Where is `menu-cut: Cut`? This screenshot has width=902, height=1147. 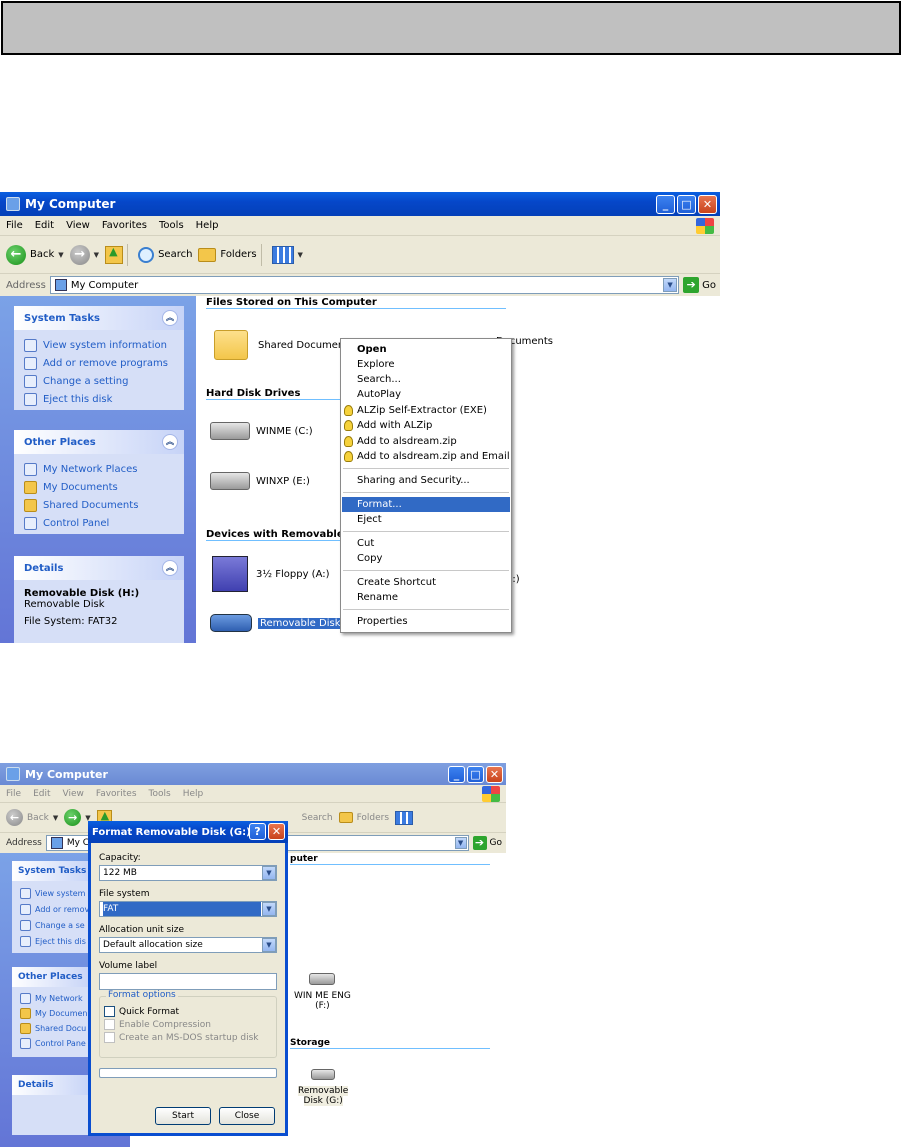 menu-cut: Cut is located at coordinates (426, 543).